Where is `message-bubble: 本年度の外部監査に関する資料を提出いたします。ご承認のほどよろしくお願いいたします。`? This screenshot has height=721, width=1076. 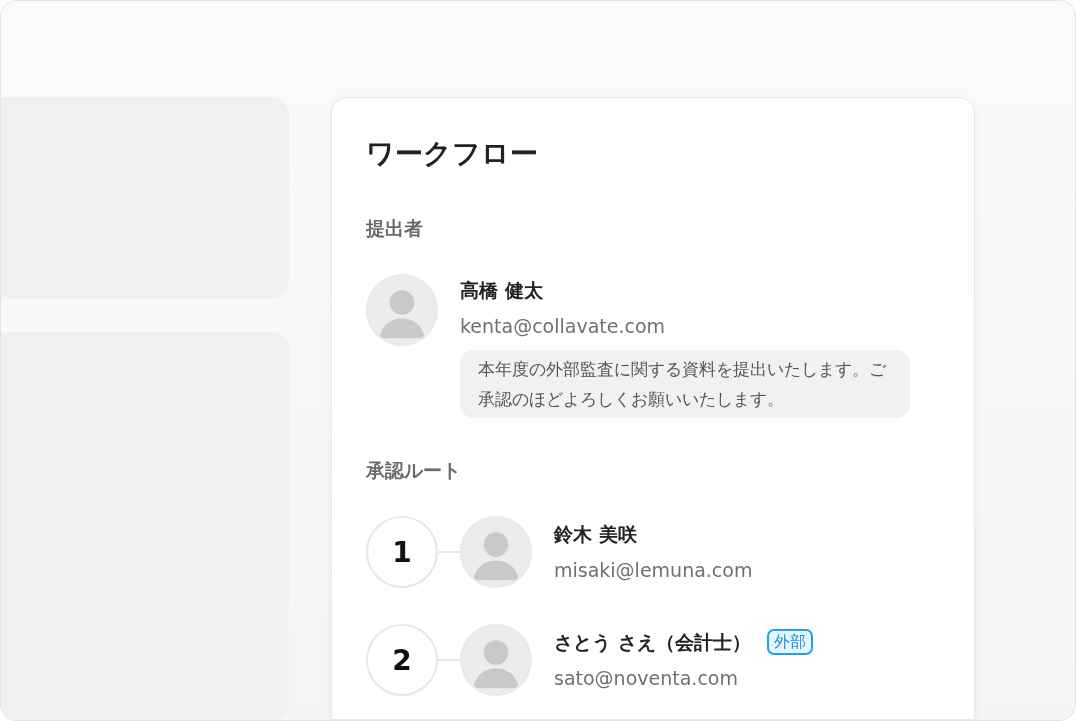
message-bubble: 本年度の外部監査に関する資料を提出いたします。ご承認のほどよろしくお願いいたします。 is located at coordinates (685, 384).